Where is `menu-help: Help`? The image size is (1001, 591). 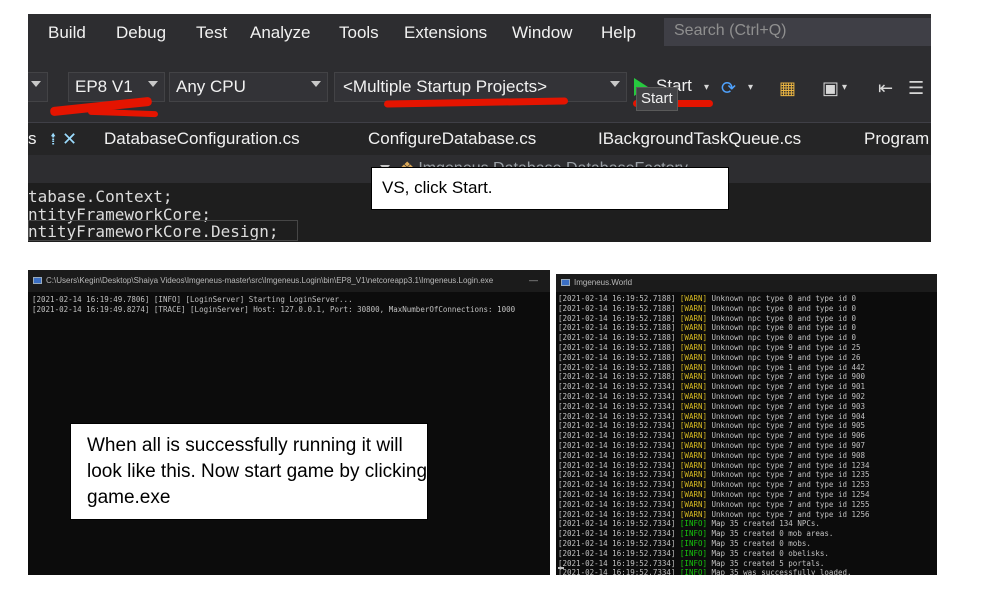
menu-help: Help is located at coordinates (618, 33).